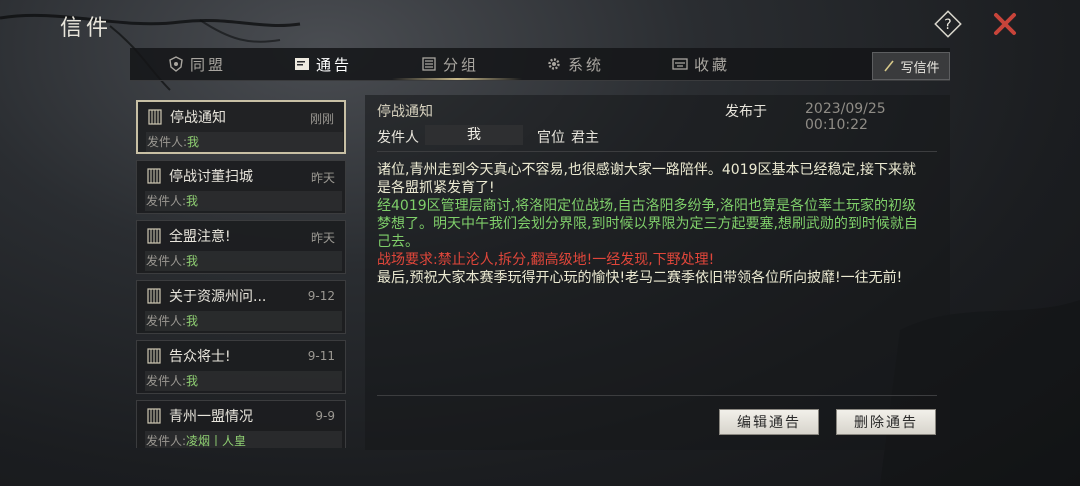  I want to click on pen-icon, so click(889, 66).